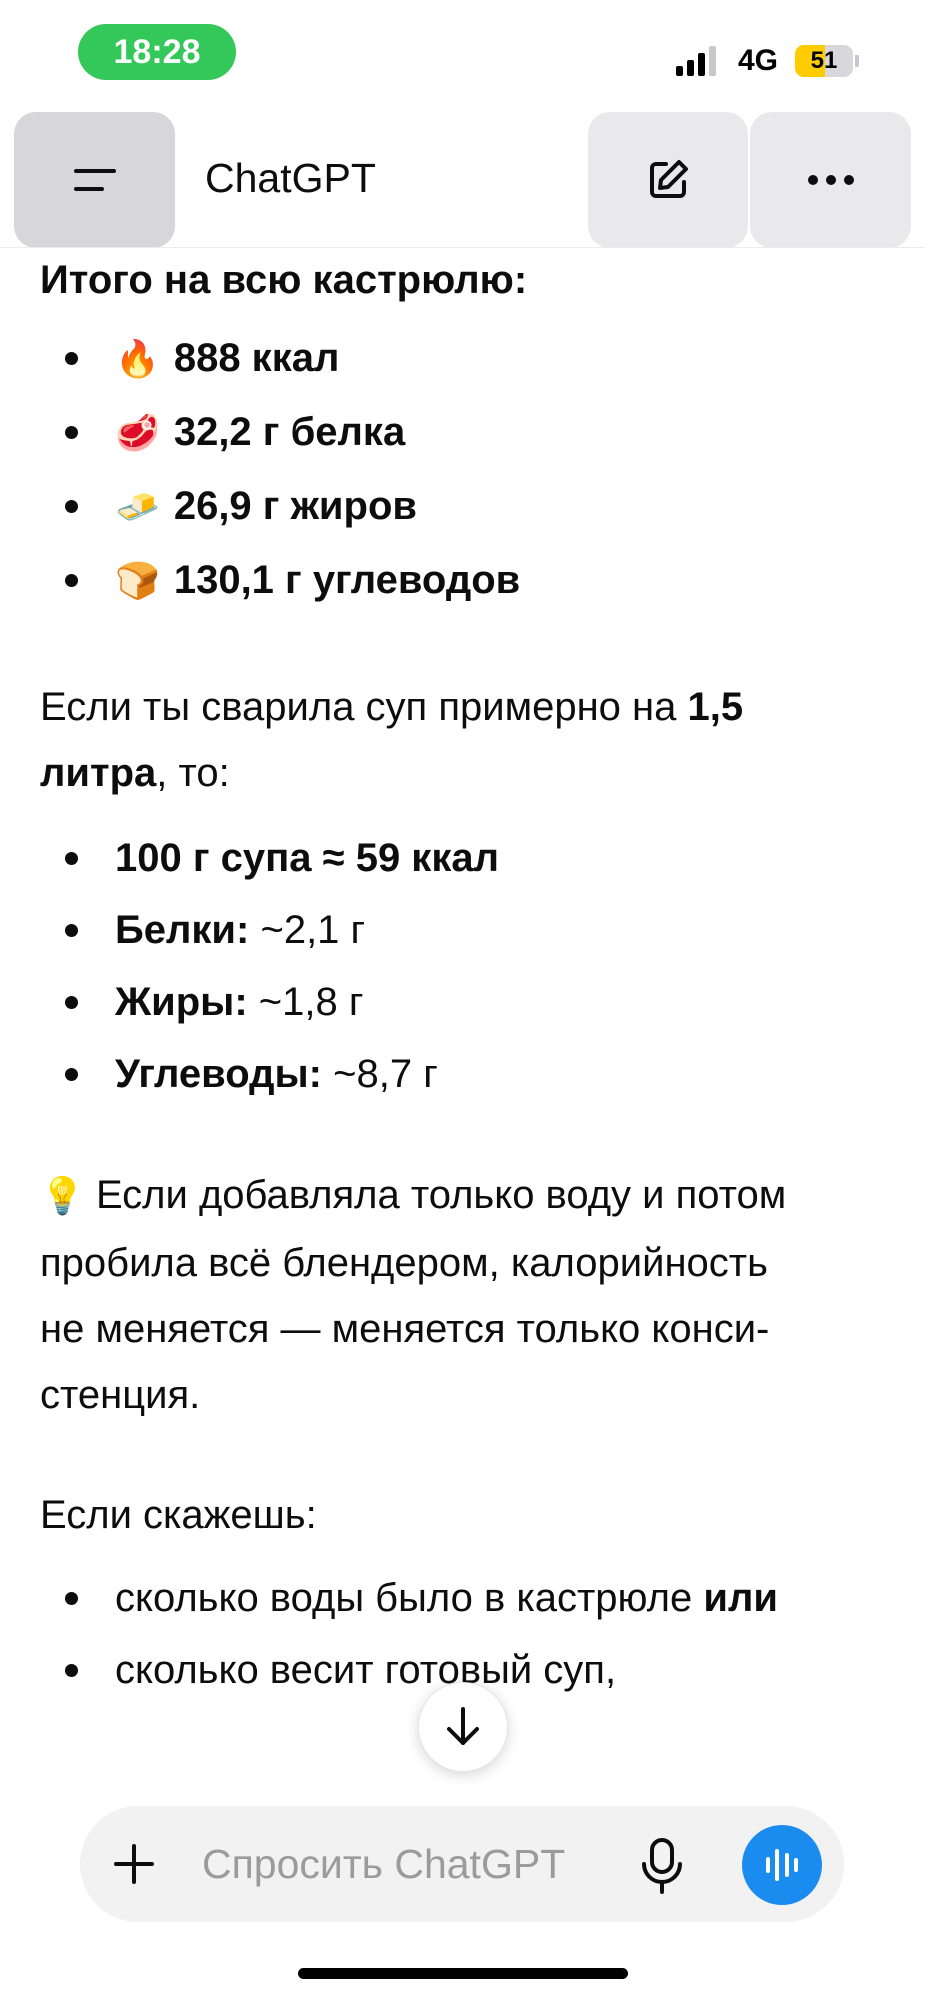 Image resolution: width=925 pixels, height=2000 pixels. What do you see at coordinates (366, 1670) in the screenshot?
I see `ask-item-2: сколько весит готовый суп,` at bounding box center [366, 1670].